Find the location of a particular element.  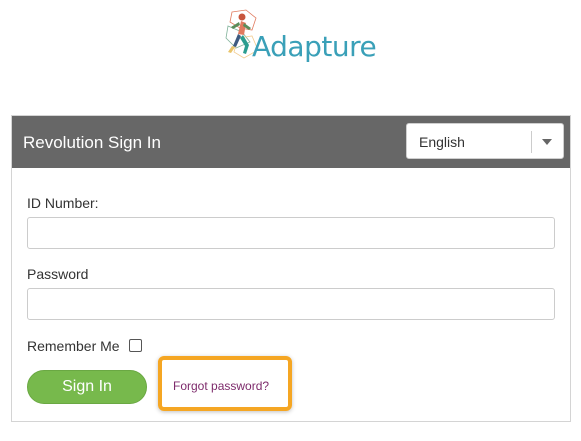

id-number-input is located at coordinates (291, 233).